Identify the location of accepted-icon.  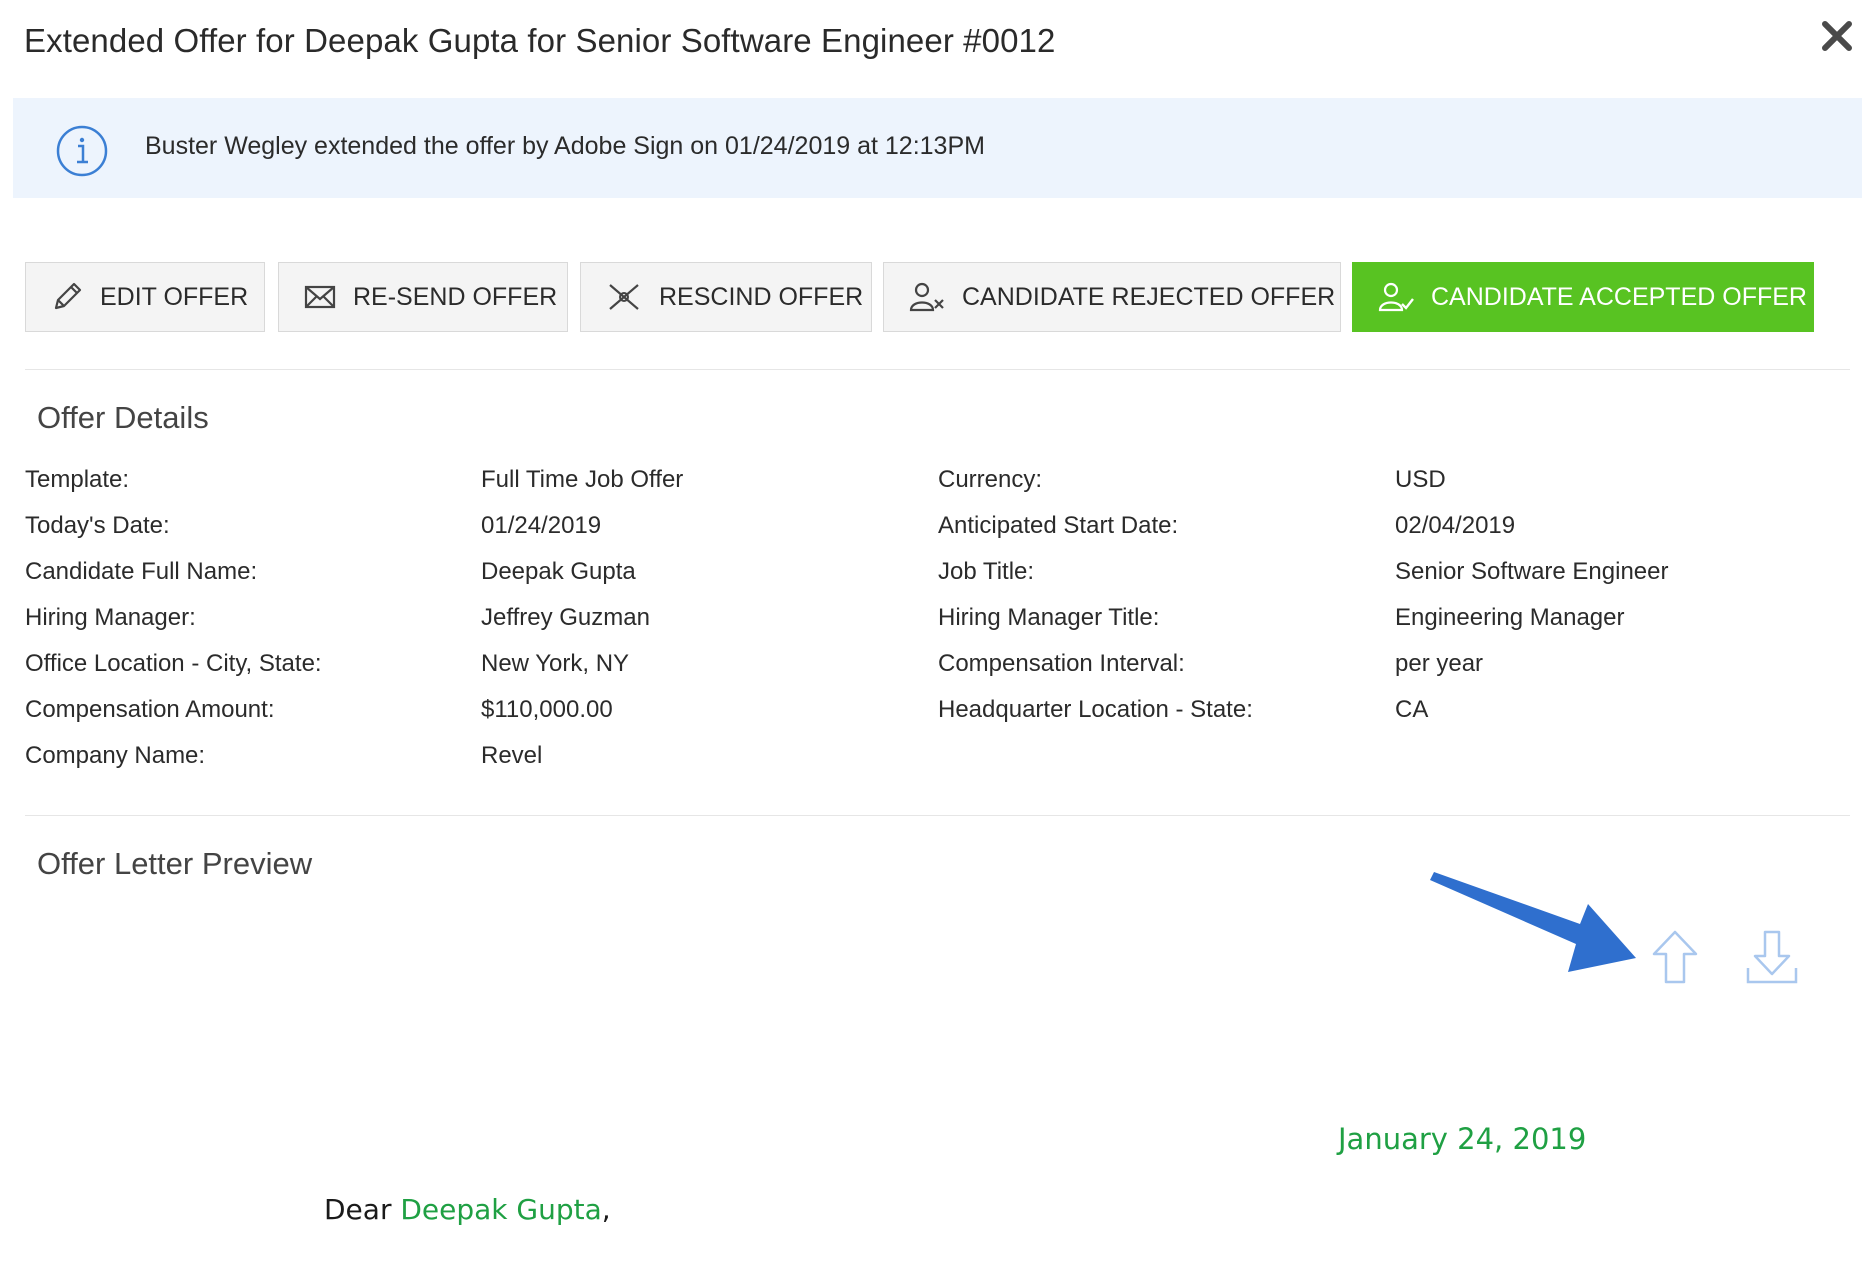
(1396, 297).